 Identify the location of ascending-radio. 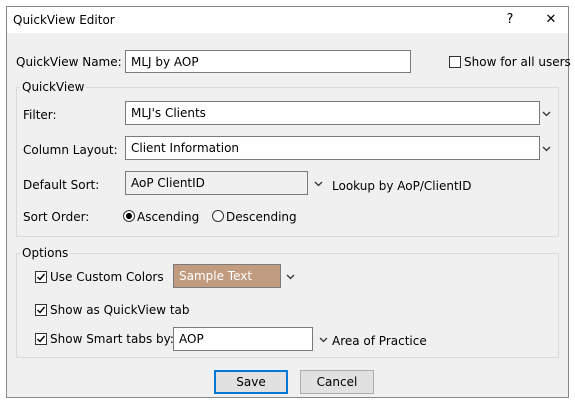
(129, 216).